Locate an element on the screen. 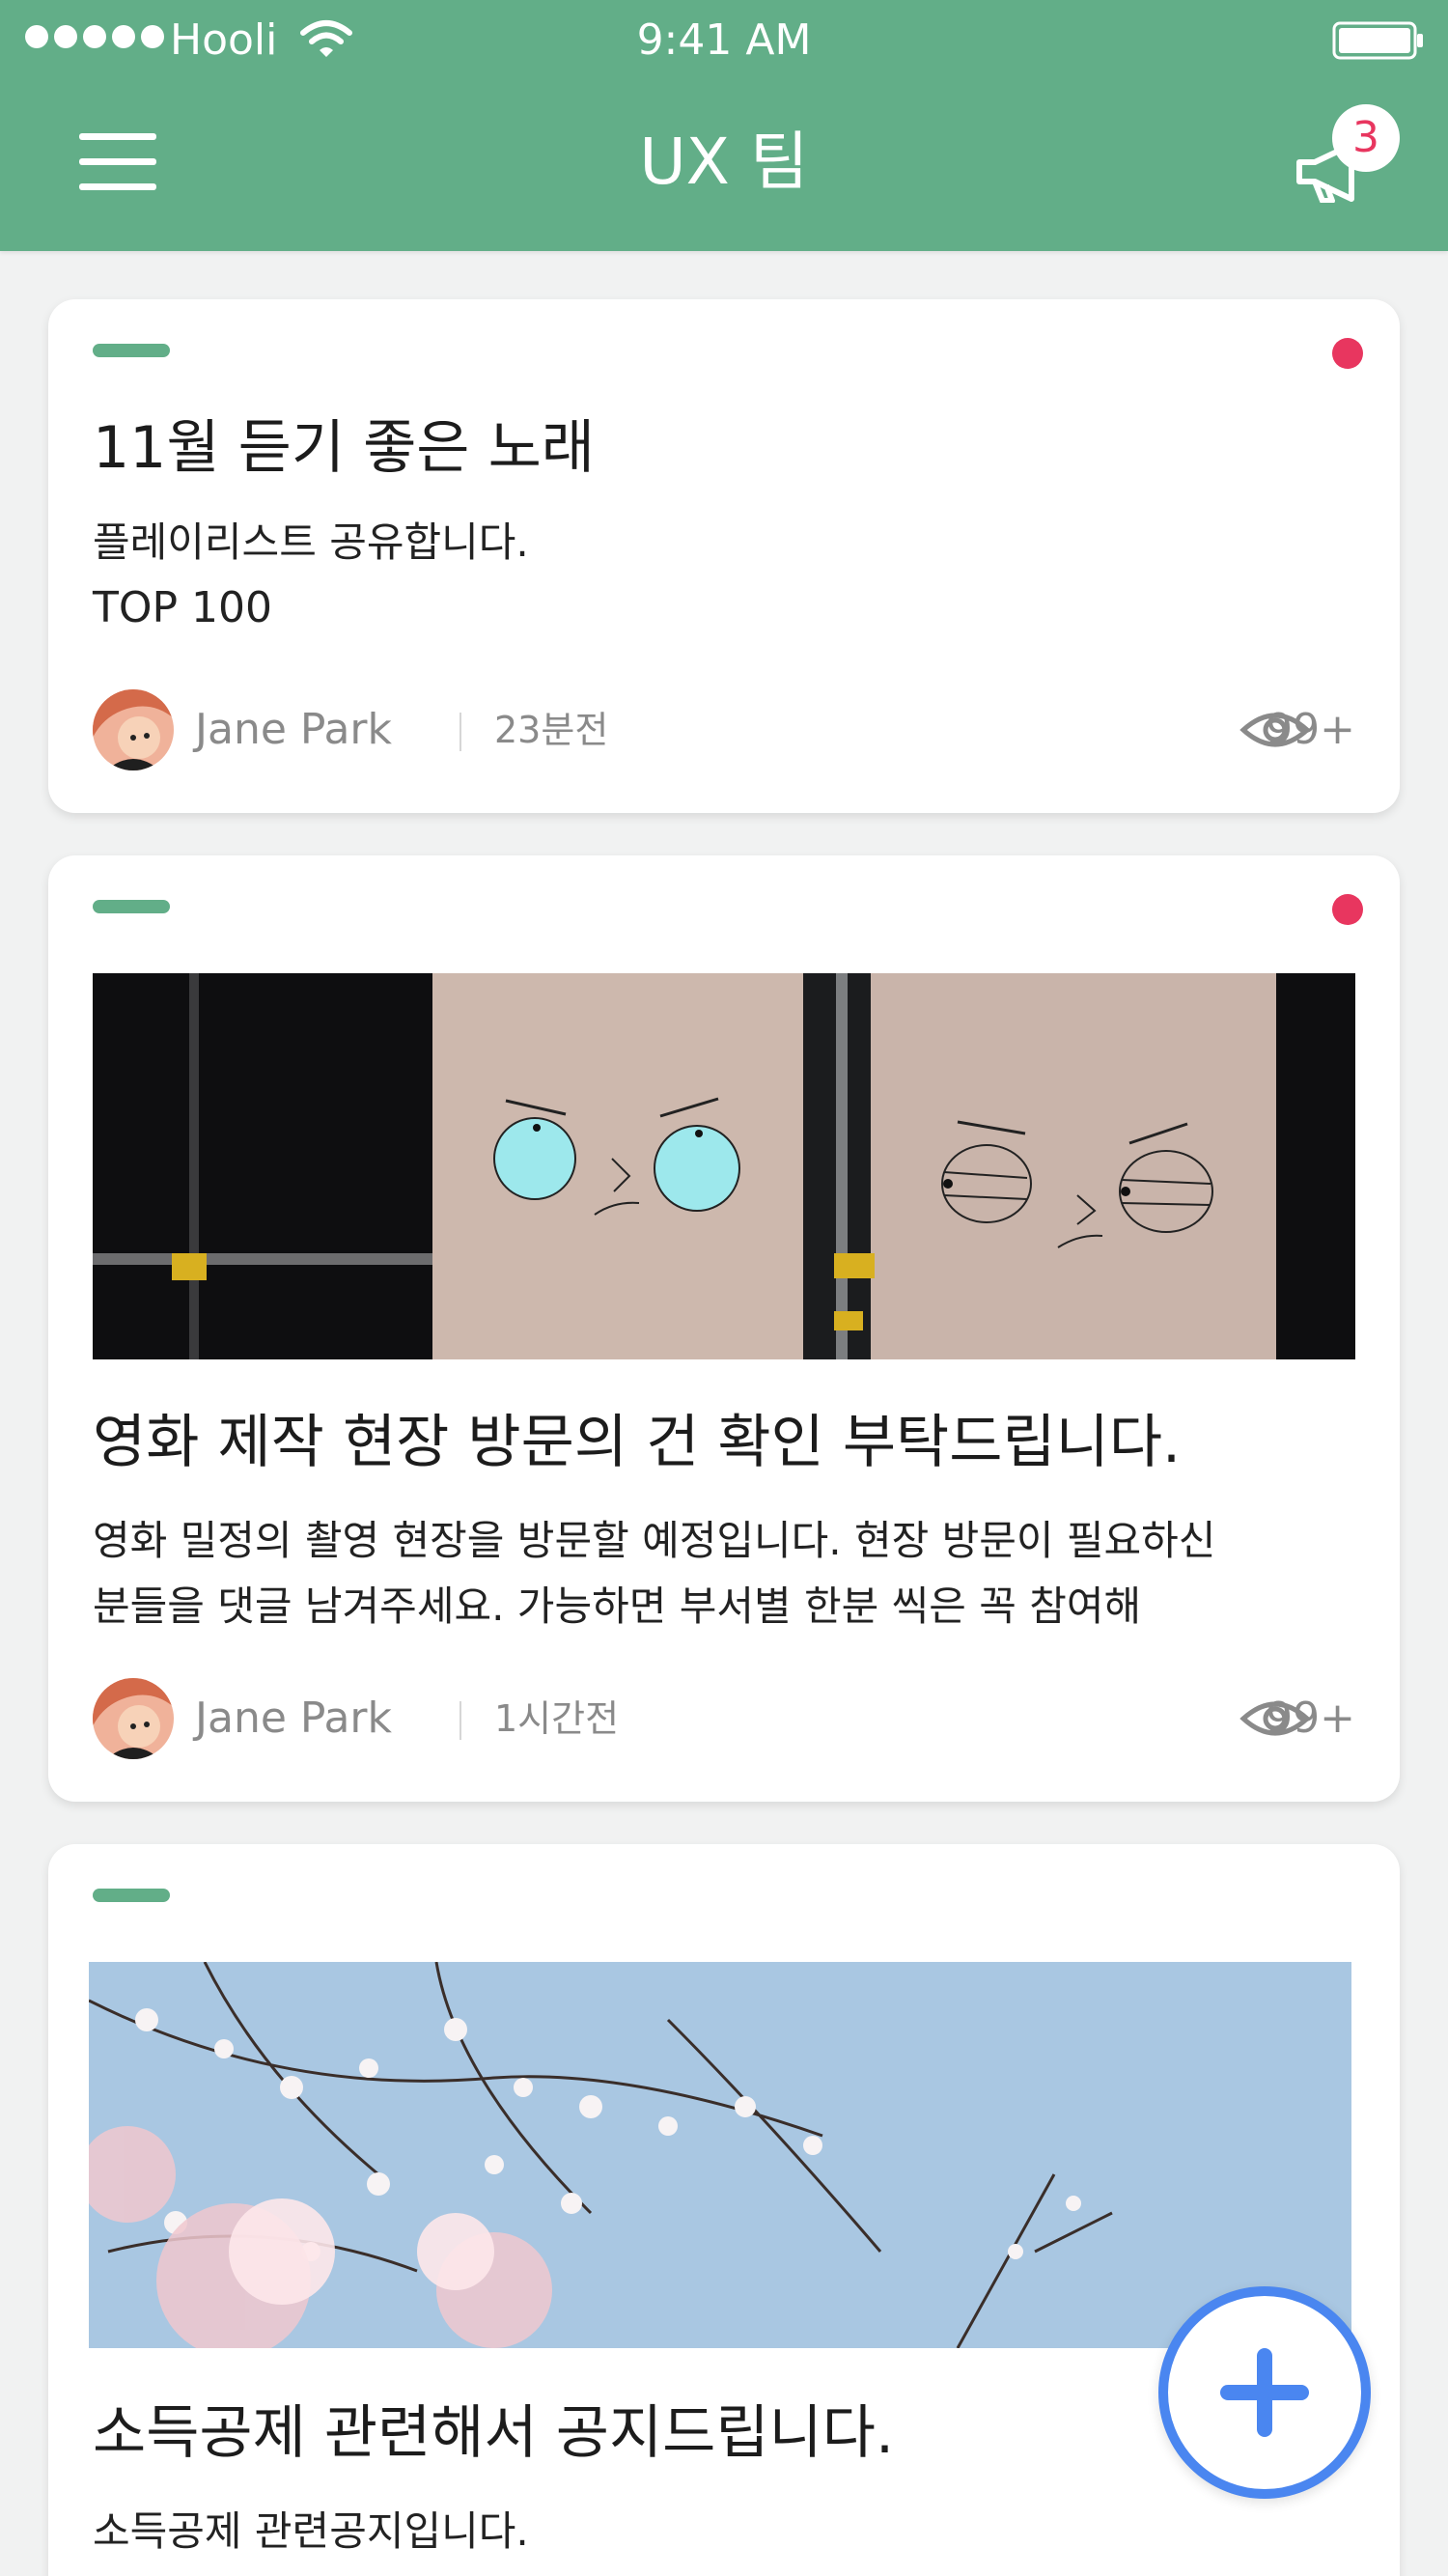 Image resolution: width=1448 pixels, height=2576 pixels. app-header: Hooli 9:41 AM UX 팀 3 is located at coordinates (724, 126).